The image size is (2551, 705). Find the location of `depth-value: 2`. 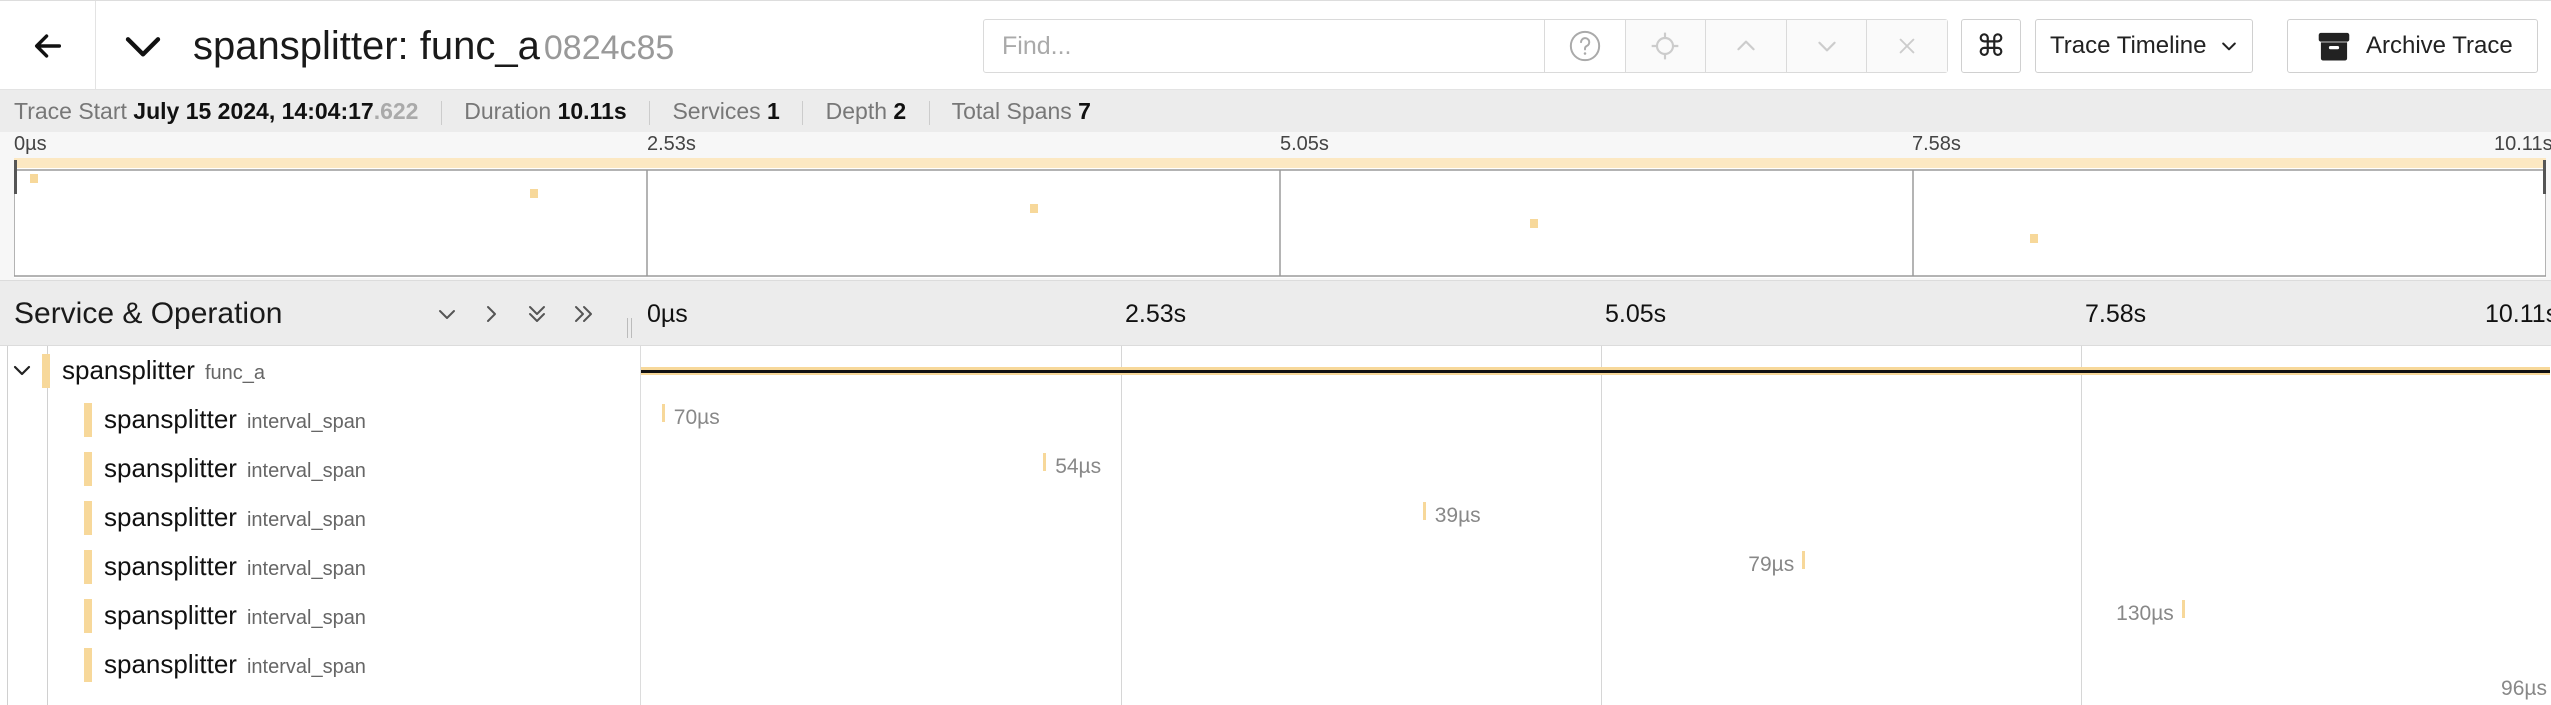

depth-value: 2 is located at coordinates (900, 111).